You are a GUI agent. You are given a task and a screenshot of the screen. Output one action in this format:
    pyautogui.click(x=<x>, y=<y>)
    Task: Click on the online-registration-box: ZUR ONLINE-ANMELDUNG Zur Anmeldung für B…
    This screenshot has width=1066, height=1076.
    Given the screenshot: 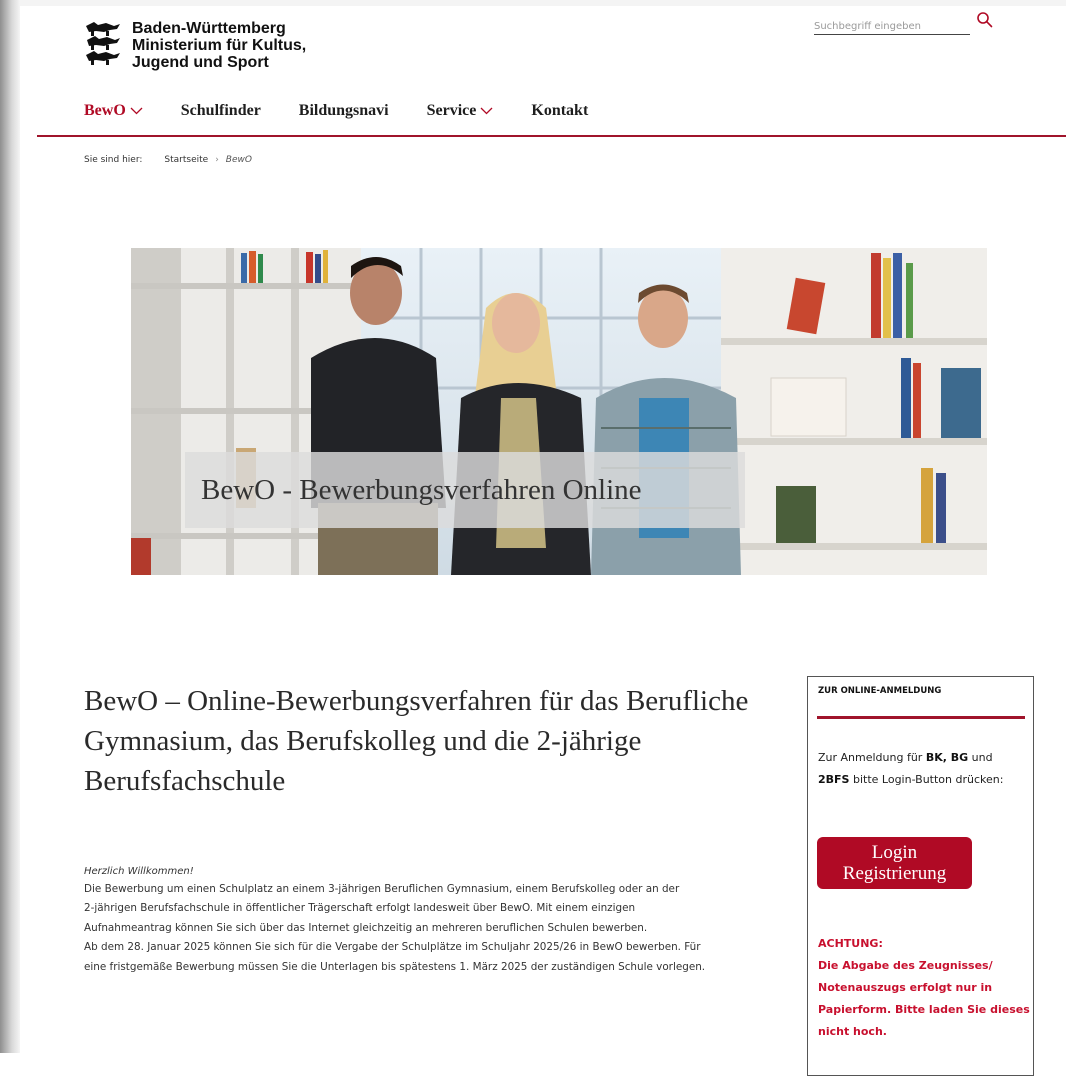 What is the action you would take?
    pyautogui.click(x=920, y=876)
    